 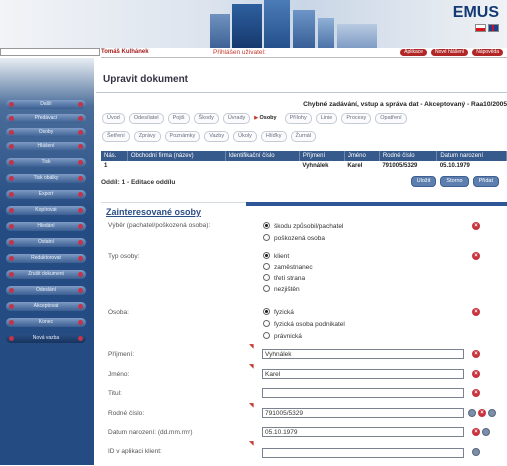 What do you see at coordinates (303, 136) in the screenshot?
I see `tab-zurnal: Žurnál` at bounding box center [303, 136].